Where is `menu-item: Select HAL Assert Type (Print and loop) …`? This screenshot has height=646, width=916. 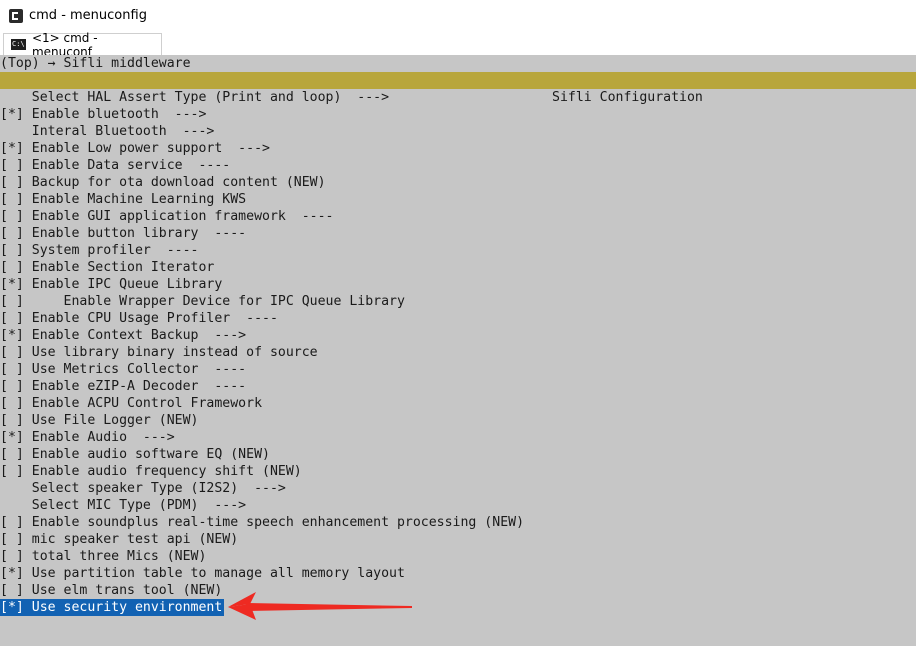 menu-item: Select HAL Assert Type (Print and loop) … is located at coordinates (458, 97).